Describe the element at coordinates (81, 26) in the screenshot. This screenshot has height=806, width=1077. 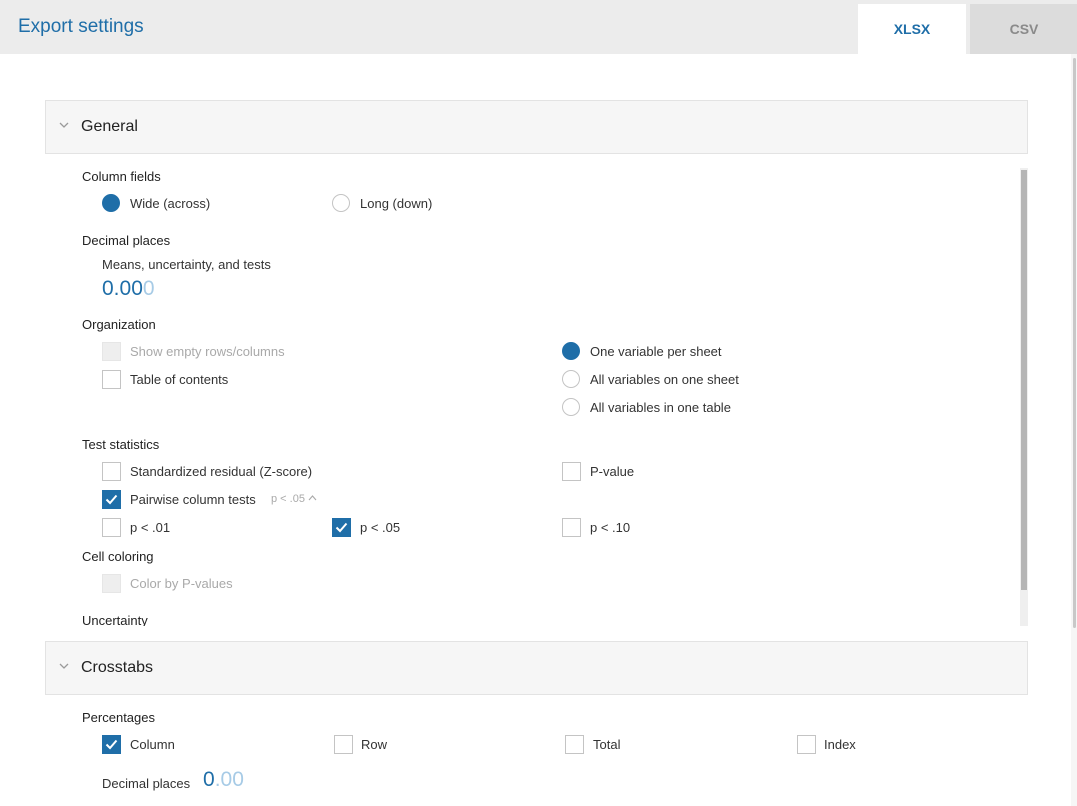
I see `page-title: Export settings` at that location.